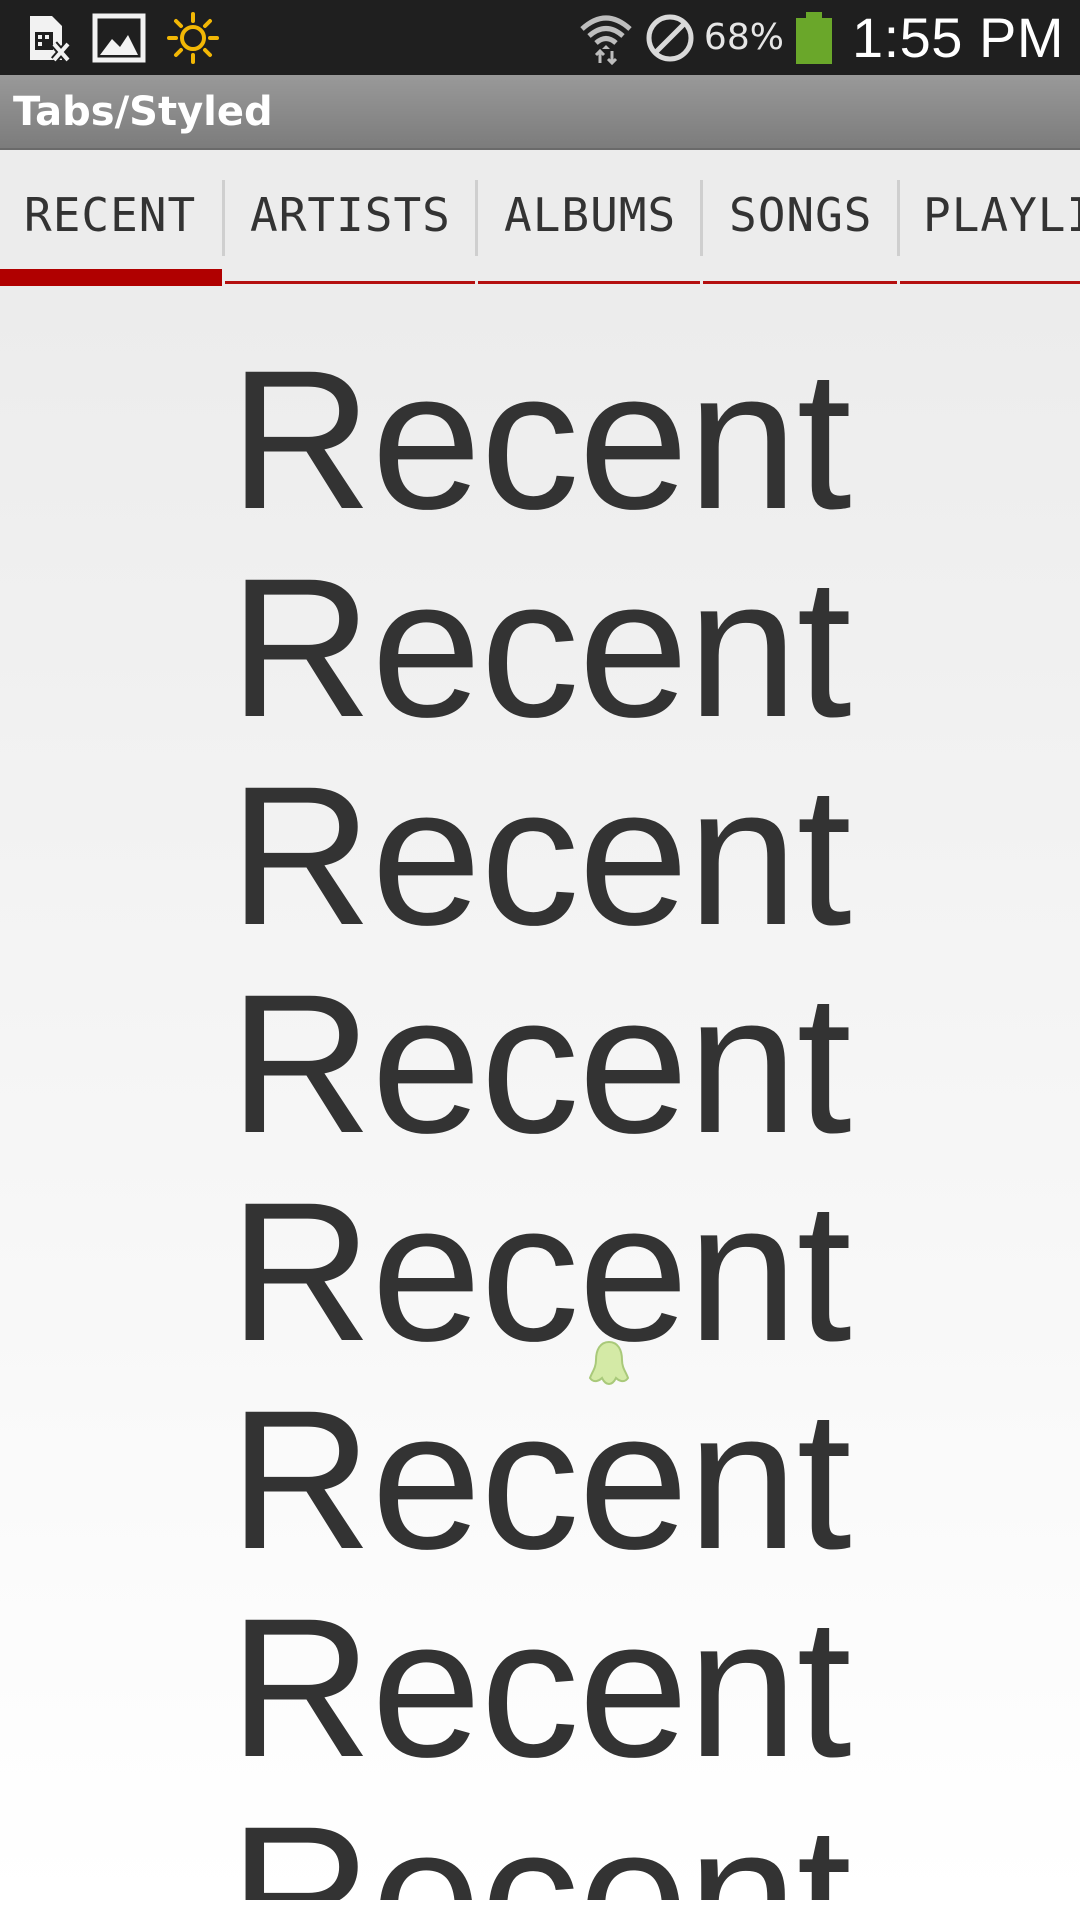 The height and width of the screenshot is (1920, 1080). I want to click on tab-strip: RECENT ARTISTS ALBUMS SONGS PLAYLISTS, so click(540, 219).